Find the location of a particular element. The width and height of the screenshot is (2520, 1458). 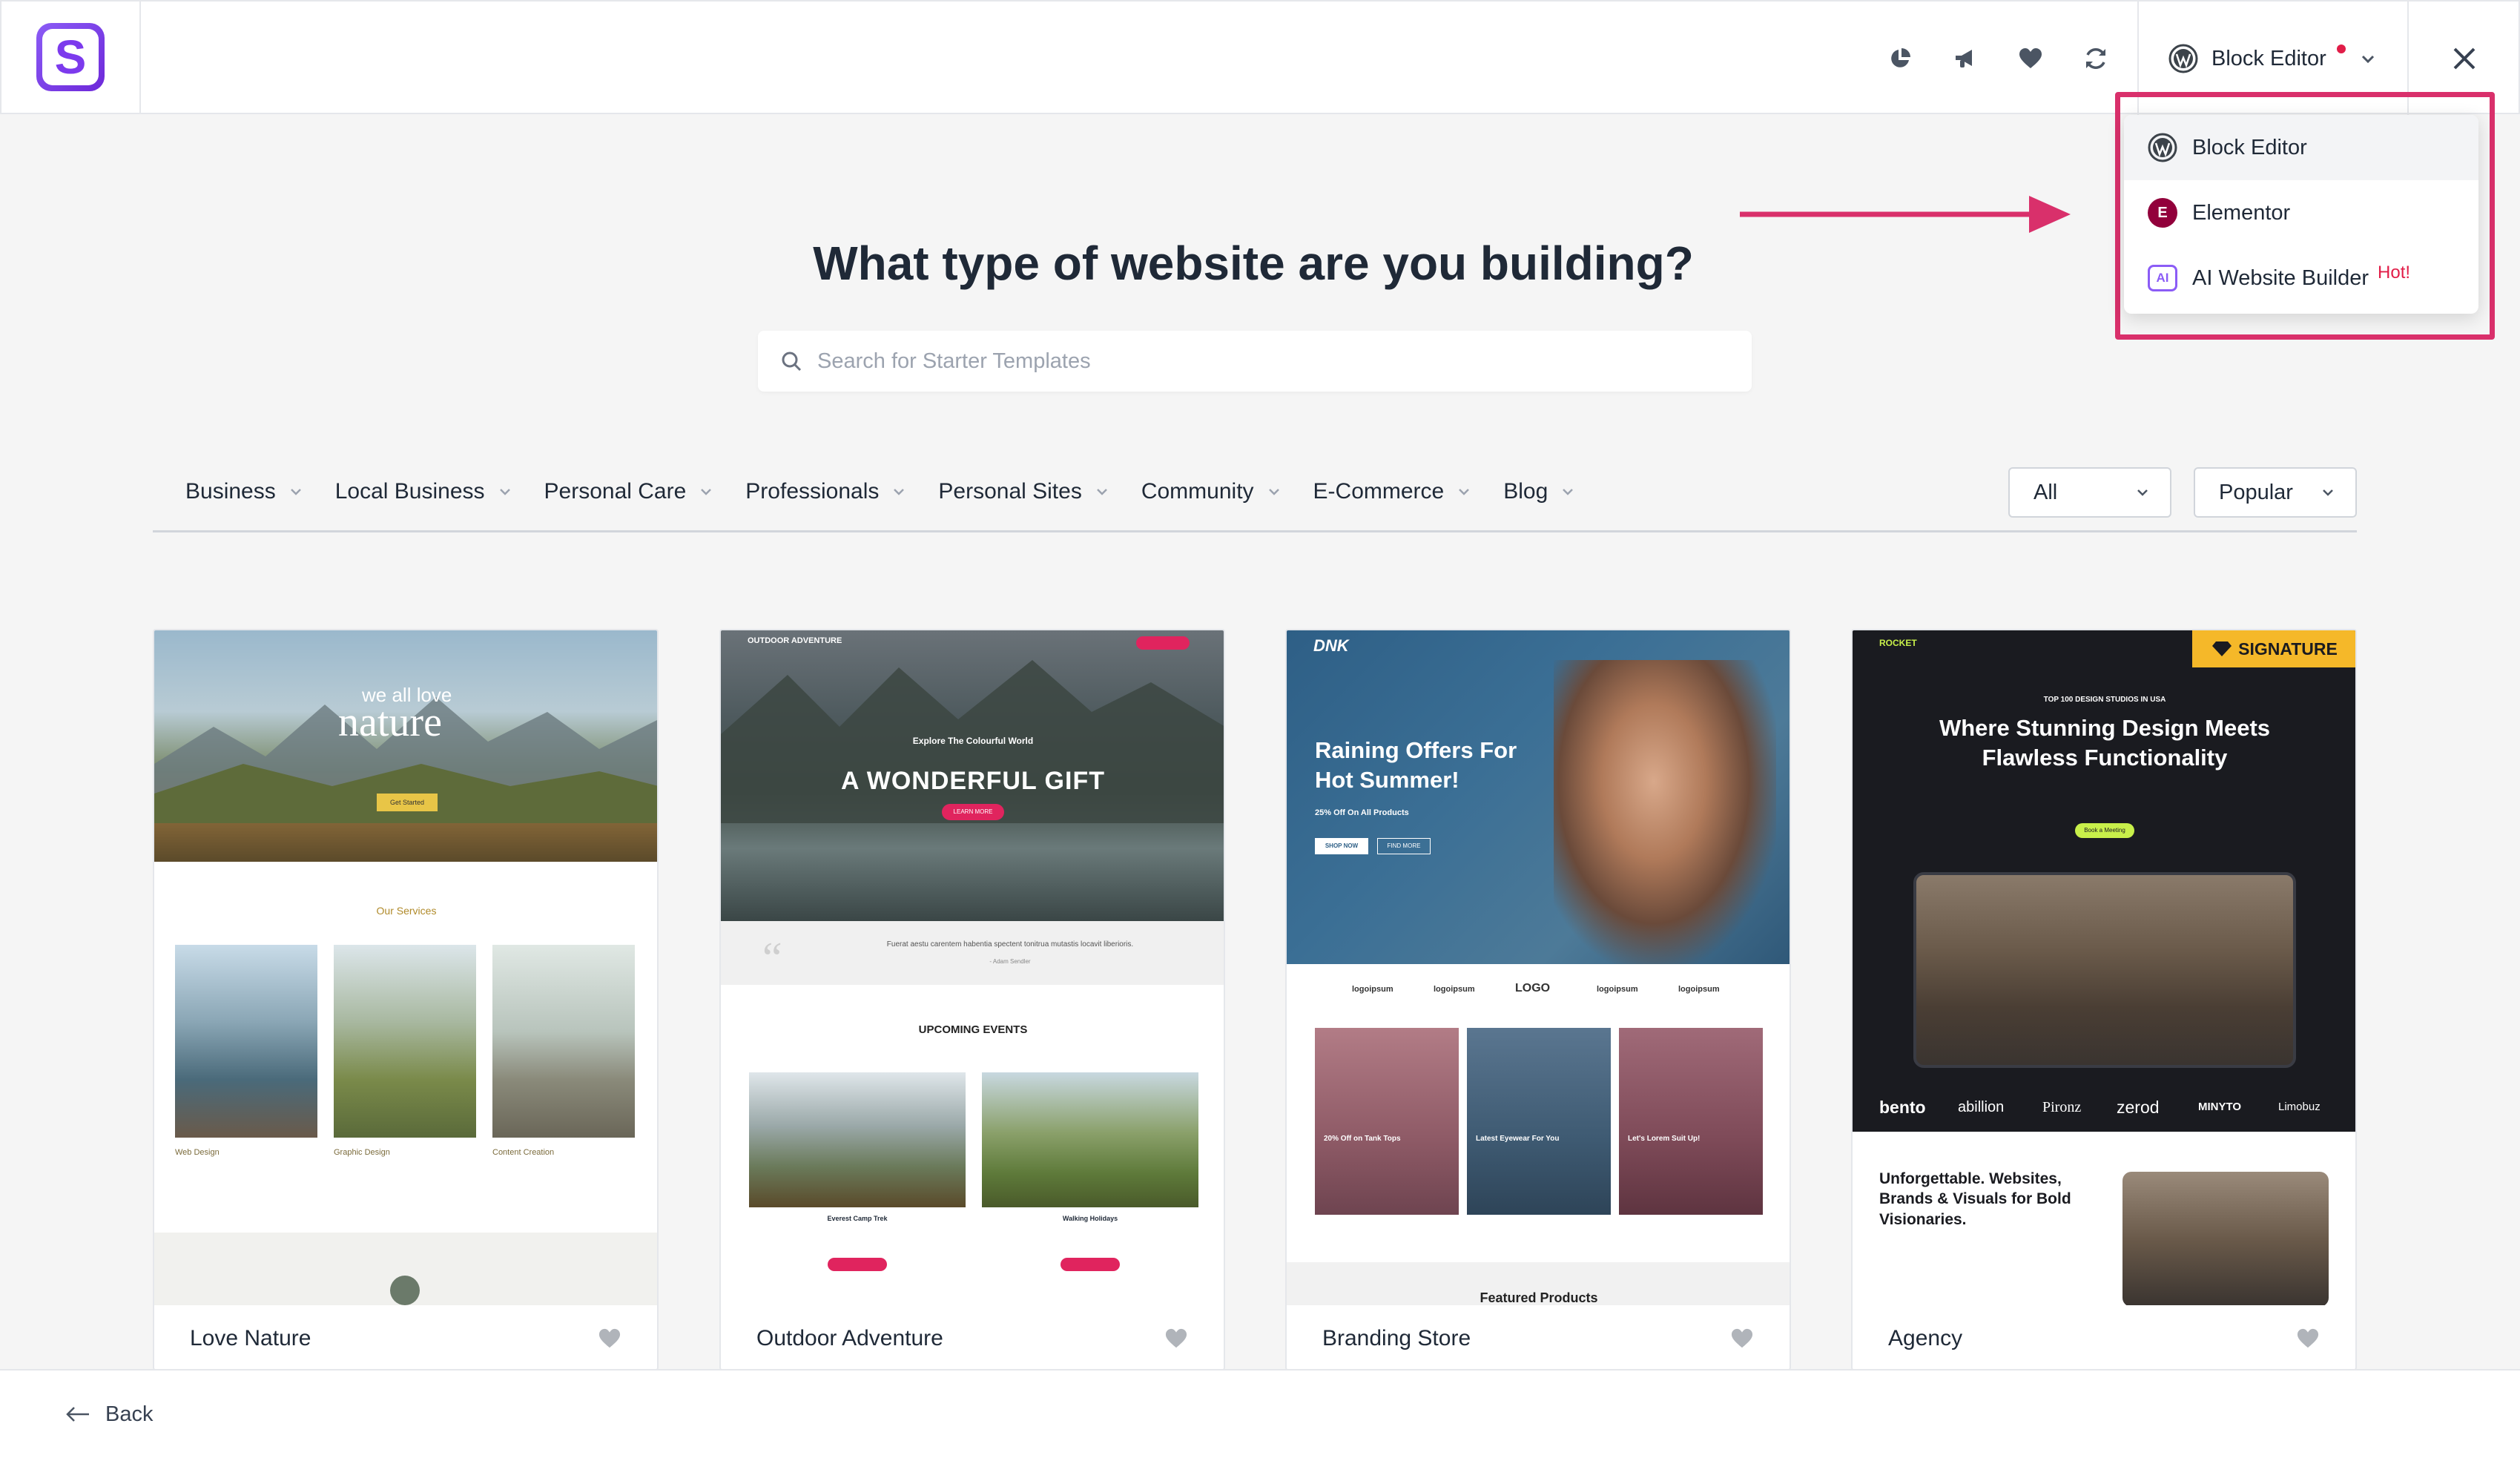

category-personal-care: Personal Care is located at coordinates (629, 491).